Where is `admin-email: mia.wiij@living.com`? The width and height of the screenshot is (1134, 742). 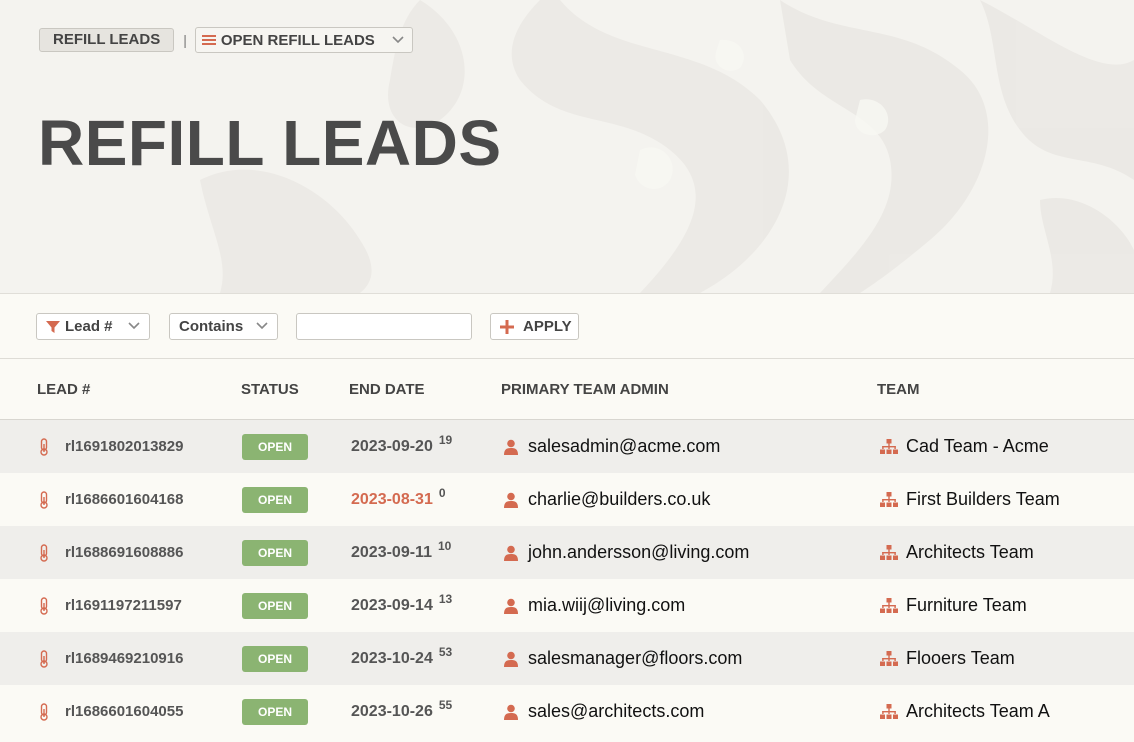
admin-email: mia.wiij@living.com is located at coordinates (606, 605).